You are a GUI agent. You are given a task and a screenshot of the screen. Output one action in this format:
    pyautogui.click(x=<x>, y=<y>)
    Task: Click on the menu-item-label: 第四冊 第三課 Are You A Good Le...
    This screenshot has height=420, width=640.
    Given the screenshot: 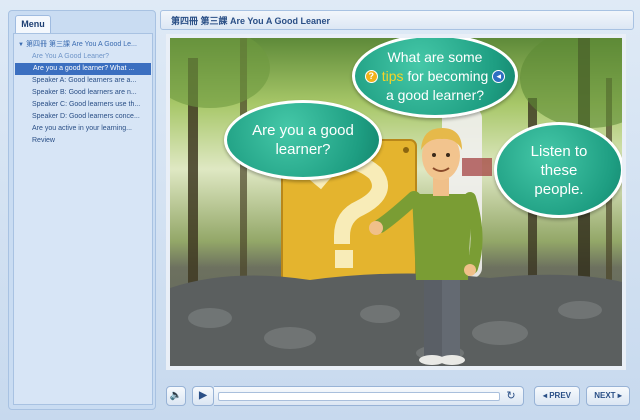 What is the action you would take?
    pyautogui.click(x=81, y=44)
    